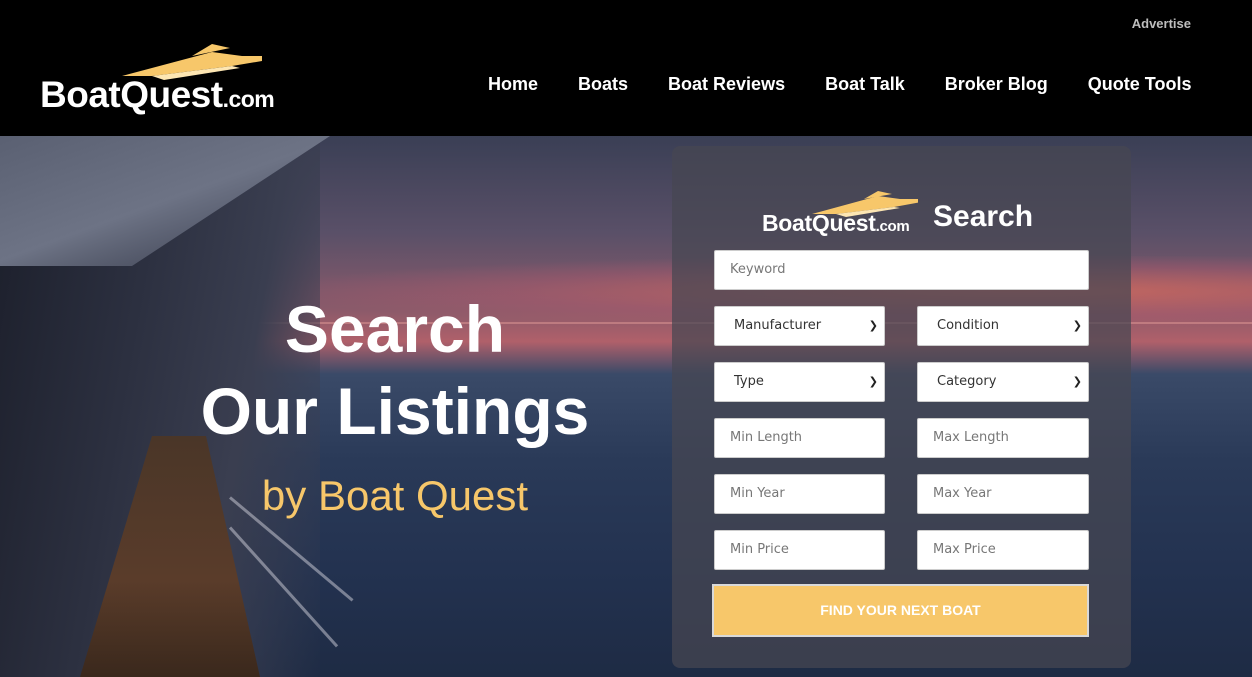 Image resolution: width=1252 pixels, height=677 pixels. I want to click on search-panel-logo: BoatQuest.com, so click(836, 223).